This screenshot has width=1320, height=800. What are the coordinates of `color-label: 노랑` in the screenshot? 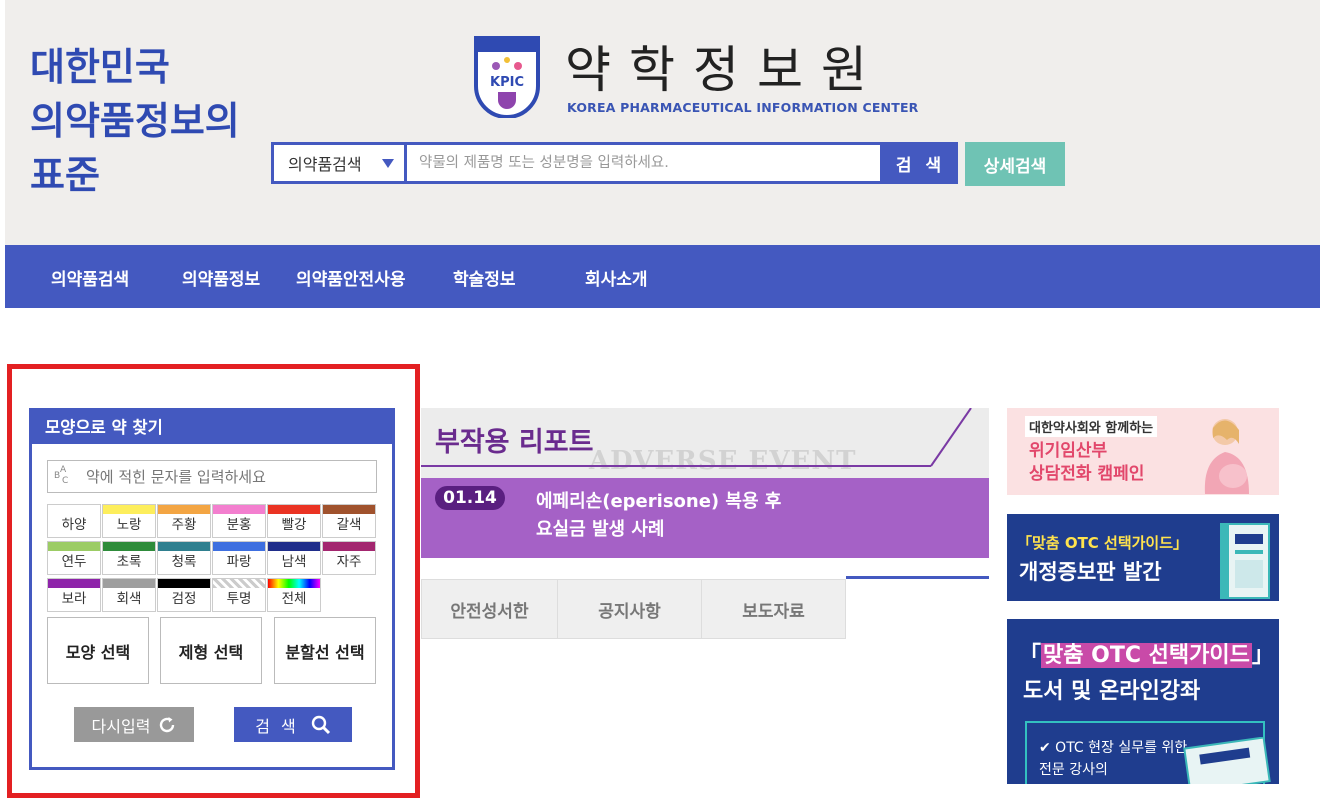 It's located at (129, 525).